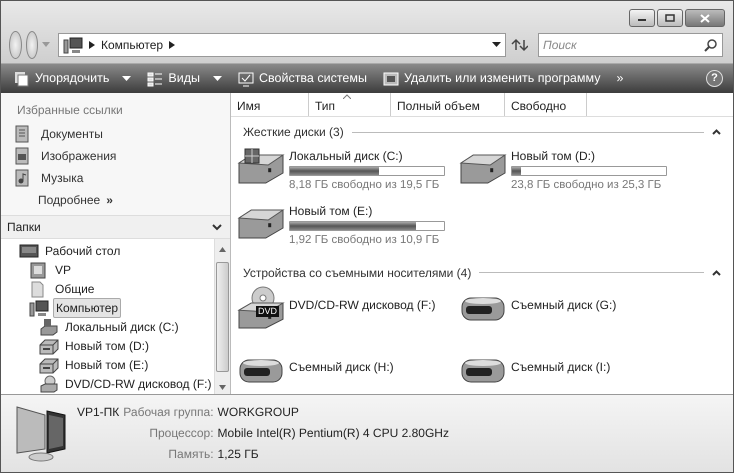 The width and height of the screenshot is (734, 473). I want to click on help-button: ?, so click(714, 78).